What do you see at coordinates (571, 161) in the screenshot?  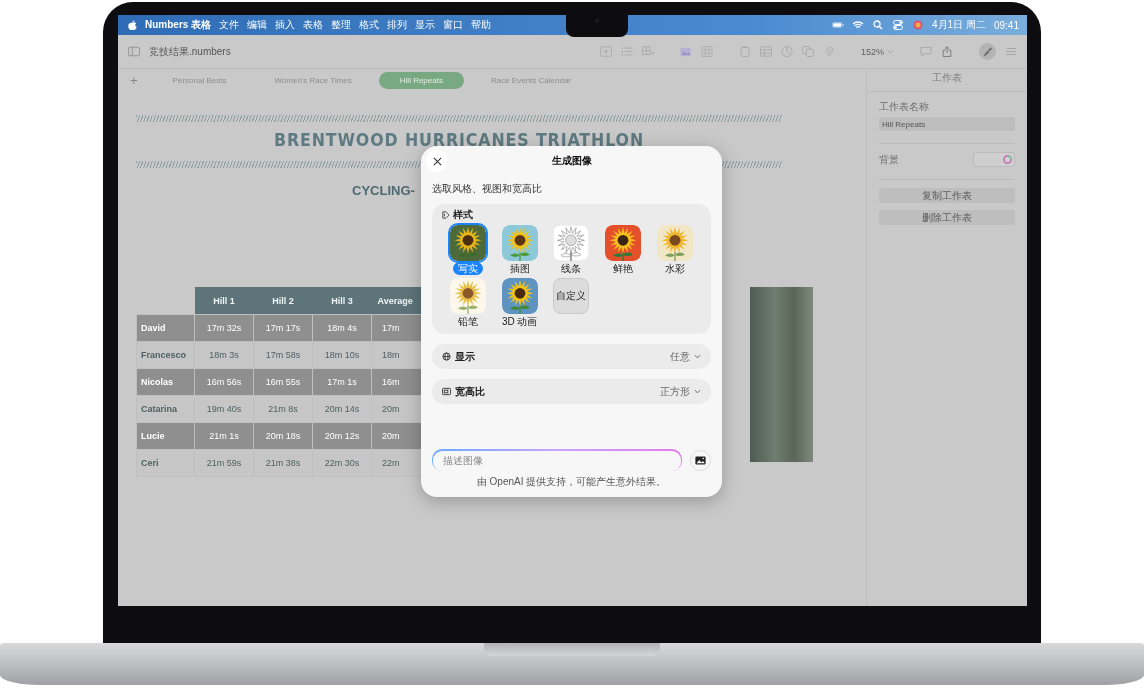 I see `dialog-title: 生成图像` at bounding box center [571, 161].